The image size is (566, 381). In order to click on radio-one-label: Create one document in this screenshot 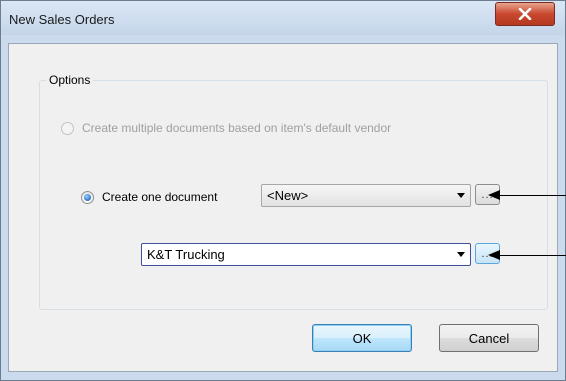, I will do `click(160, 197)`.